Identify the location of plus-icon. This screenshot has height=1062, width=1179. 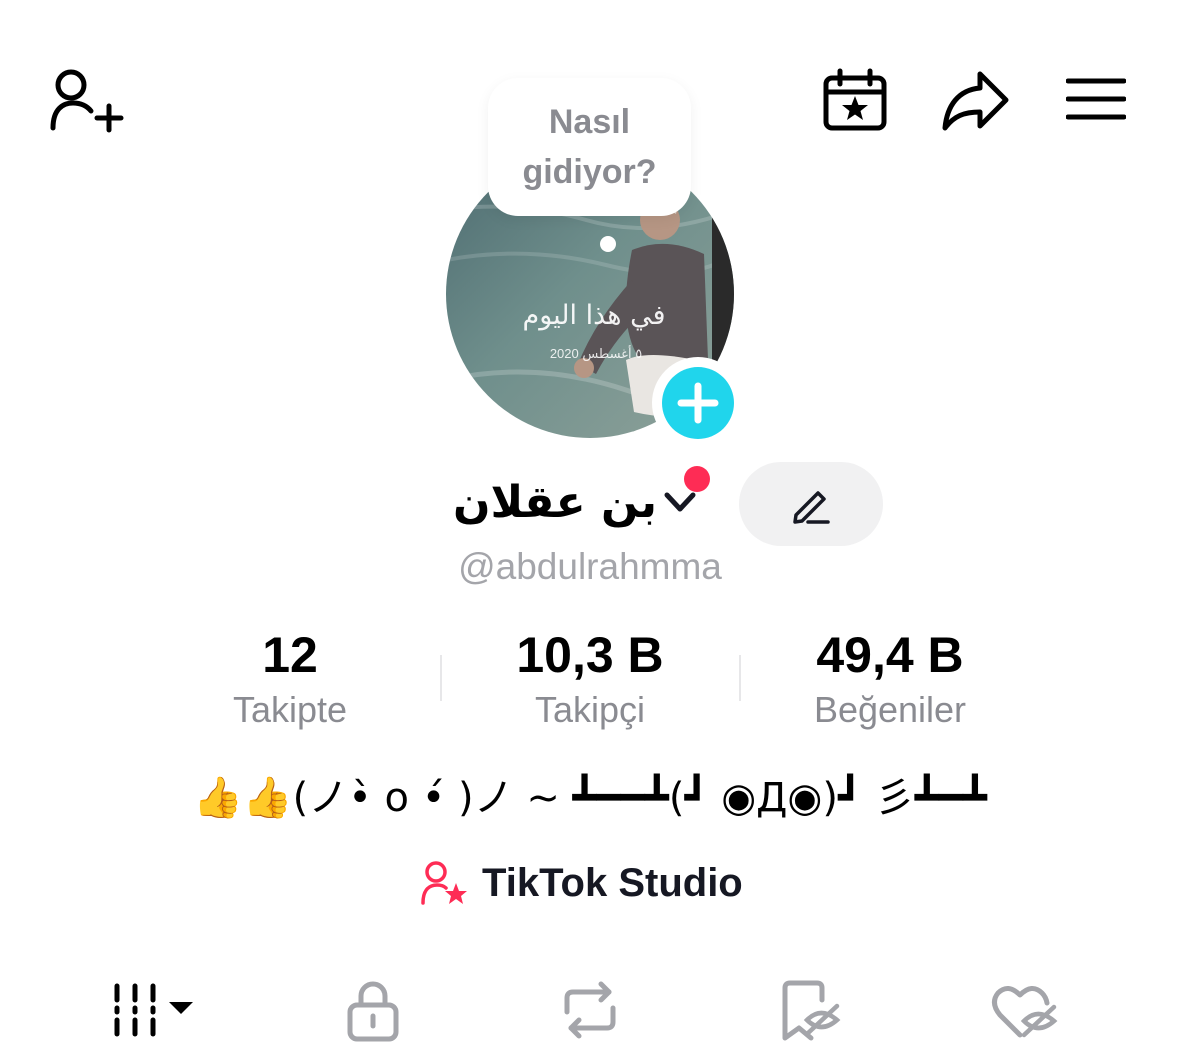
(698, 403).